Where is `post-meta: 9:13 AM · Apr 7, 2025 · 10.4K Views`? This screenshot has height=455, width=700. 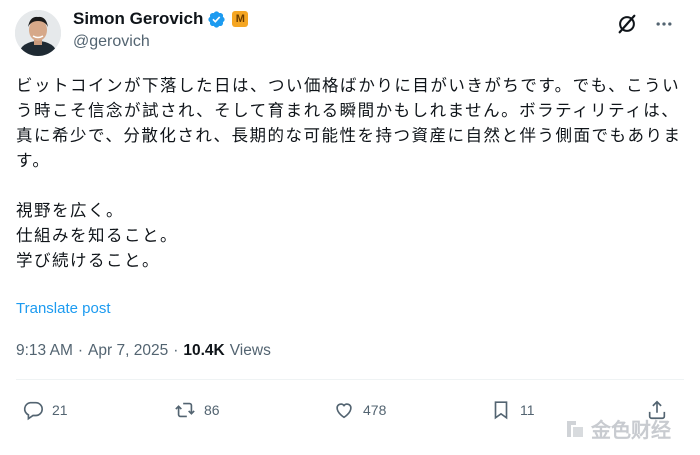 post-meta: 9:13 AM · Apr 7, 2025 · 10.4K Views is located at coordinates (143, 351).